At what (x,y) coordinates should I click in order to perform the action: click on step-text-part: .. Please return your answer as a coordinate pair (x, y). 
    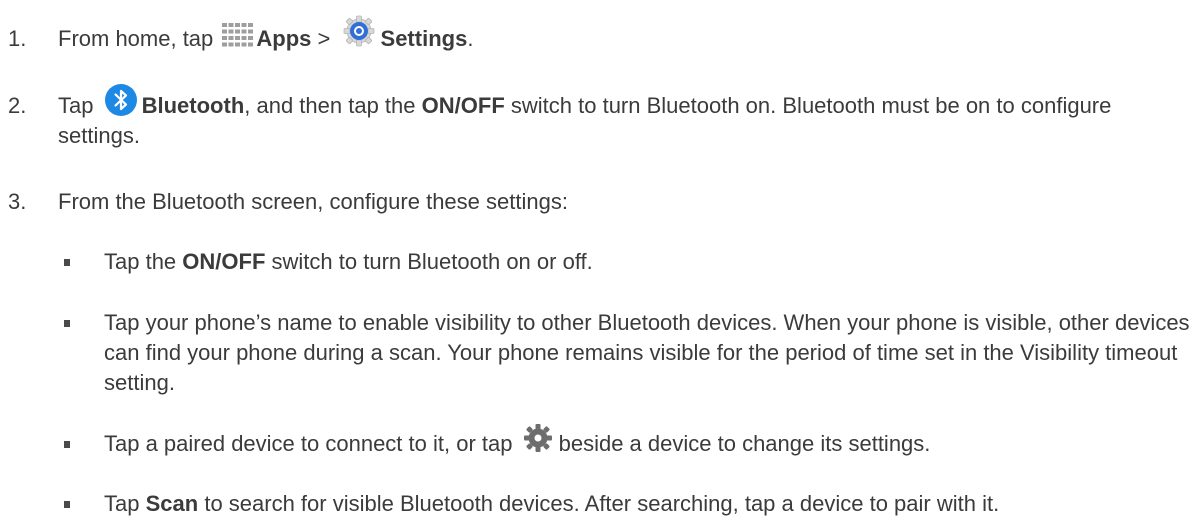
    Looking at the image, I should click on (470, 38).